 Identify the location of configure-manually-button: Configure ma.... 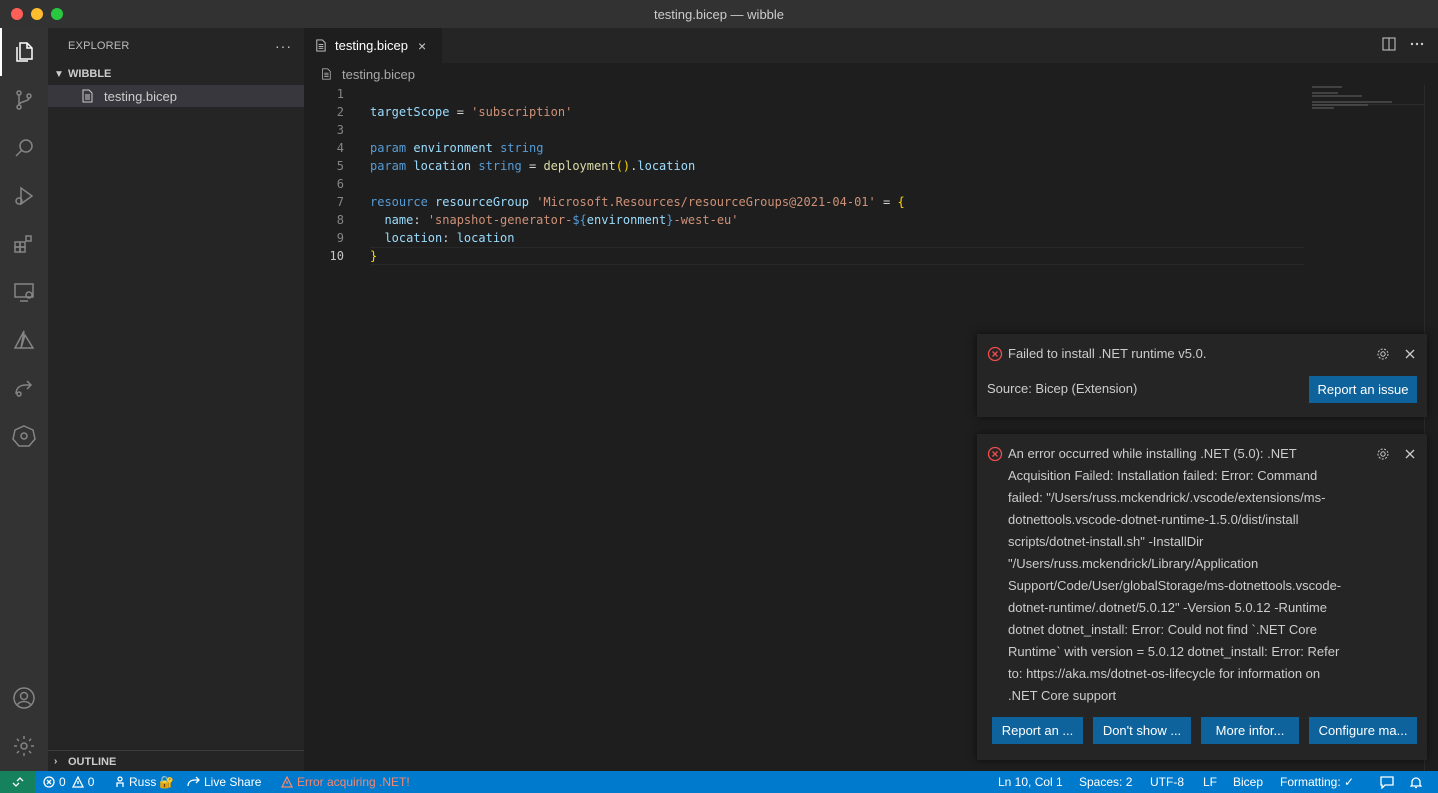
(1363, 730).